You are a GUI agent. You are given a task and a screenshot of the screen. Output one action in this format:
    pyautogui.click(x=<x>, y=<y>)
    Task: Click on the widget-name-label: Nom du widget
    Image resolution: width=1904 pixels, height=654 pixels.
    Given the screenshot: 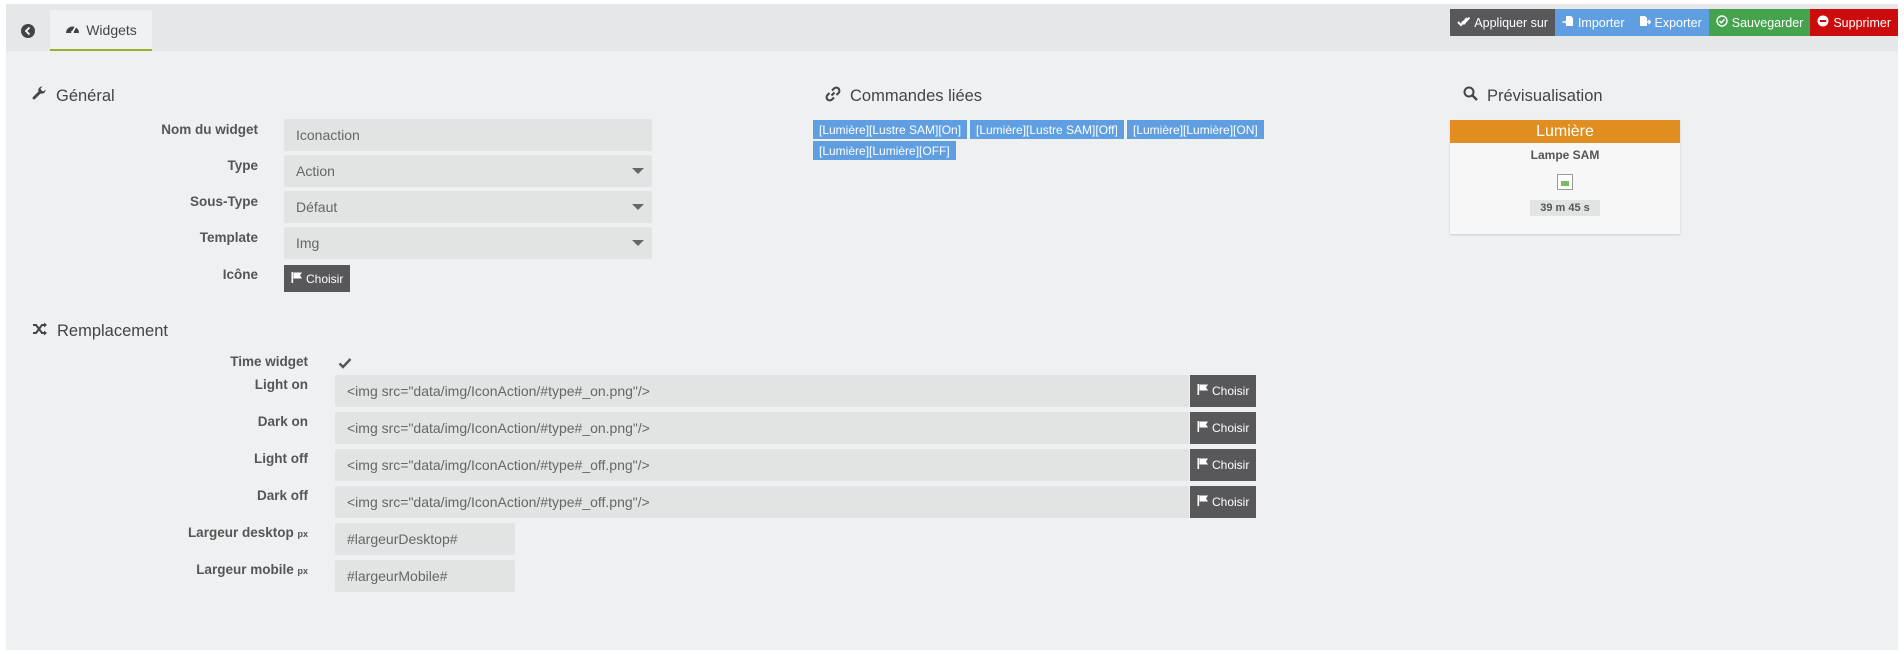 What is the action you would take?
    pyautogui.click(x=209, y=129)
    